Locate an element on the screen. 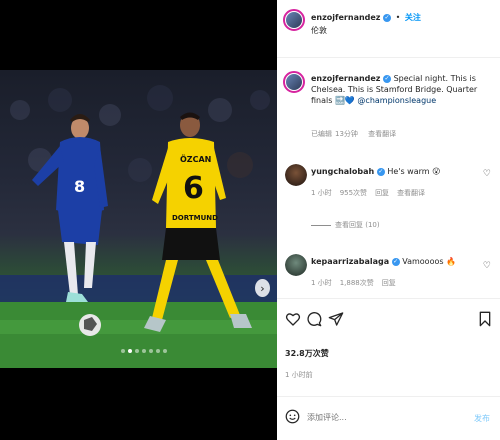  comment-text: He's warm 😮 is located at coordinates (414, 171).